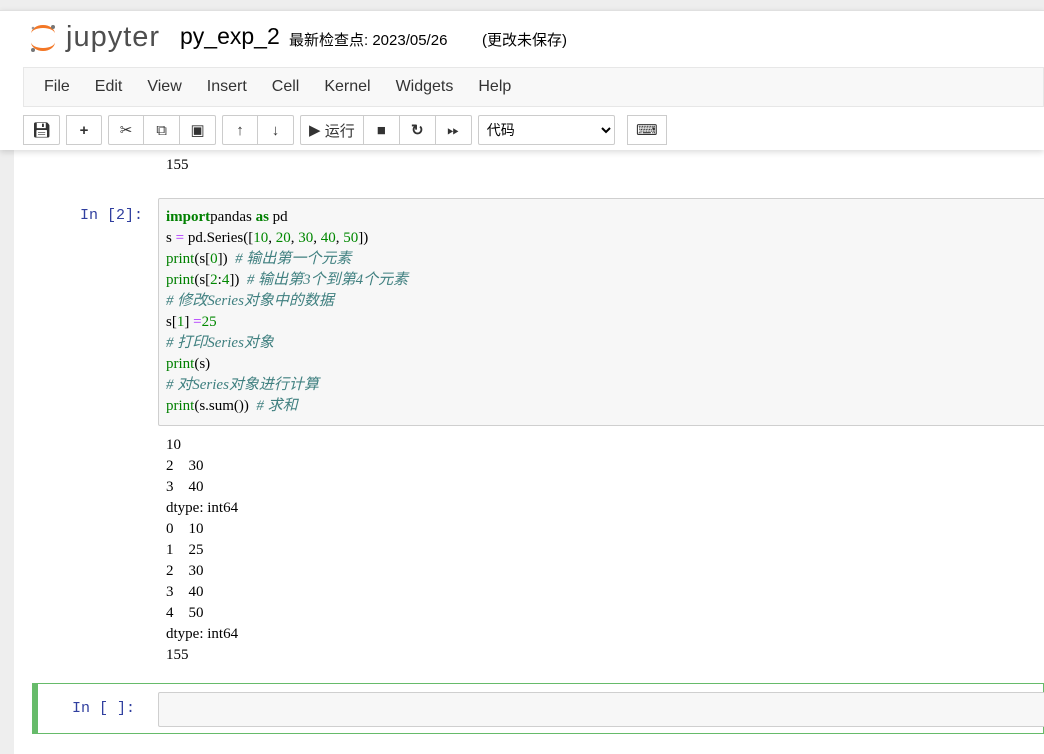  I want to click on move-up-button: ↑, so click(240, 130).